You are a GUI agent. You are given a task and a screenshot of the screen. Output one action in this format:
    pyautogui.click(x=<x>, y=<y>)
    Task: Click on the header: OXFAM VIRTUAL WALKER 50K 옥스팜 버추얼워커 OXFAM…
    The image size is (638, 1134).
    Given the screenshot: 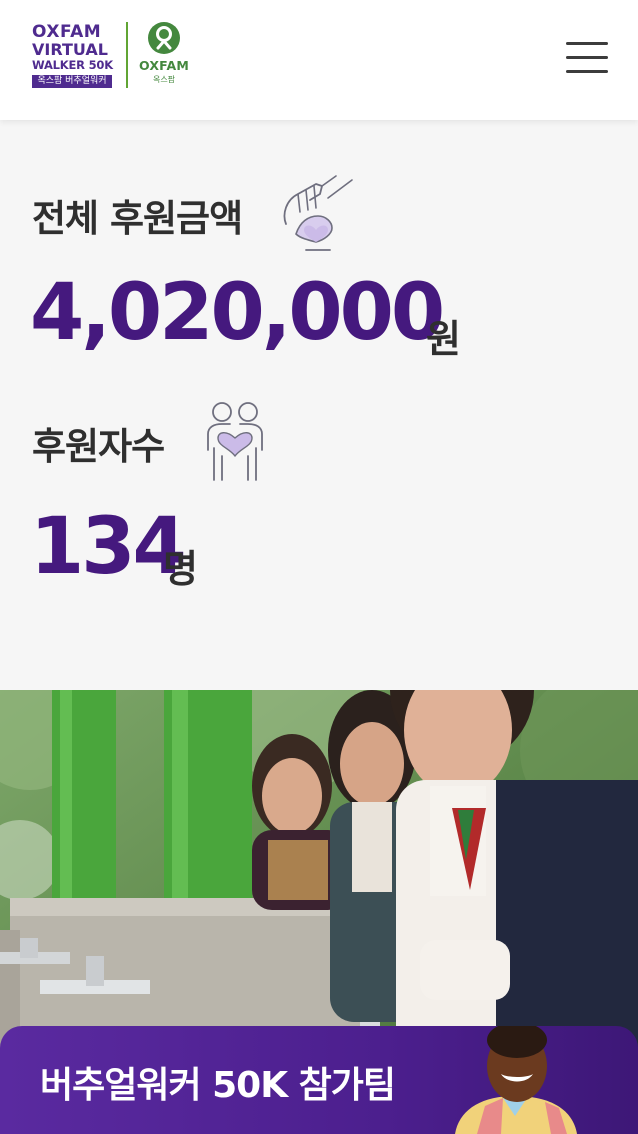 What is the action you would take?
    pyautogui.click(x=319, y=60)
    